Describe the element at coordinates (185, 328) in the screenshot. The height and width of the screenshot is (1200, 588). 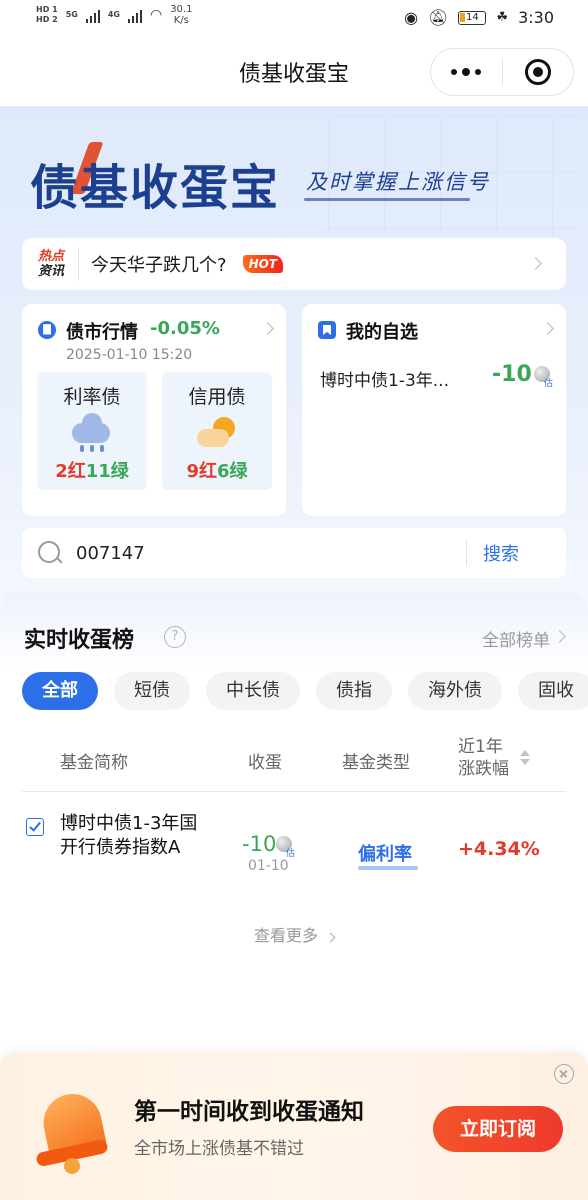
I see `market-change: -0.05%` at that location.